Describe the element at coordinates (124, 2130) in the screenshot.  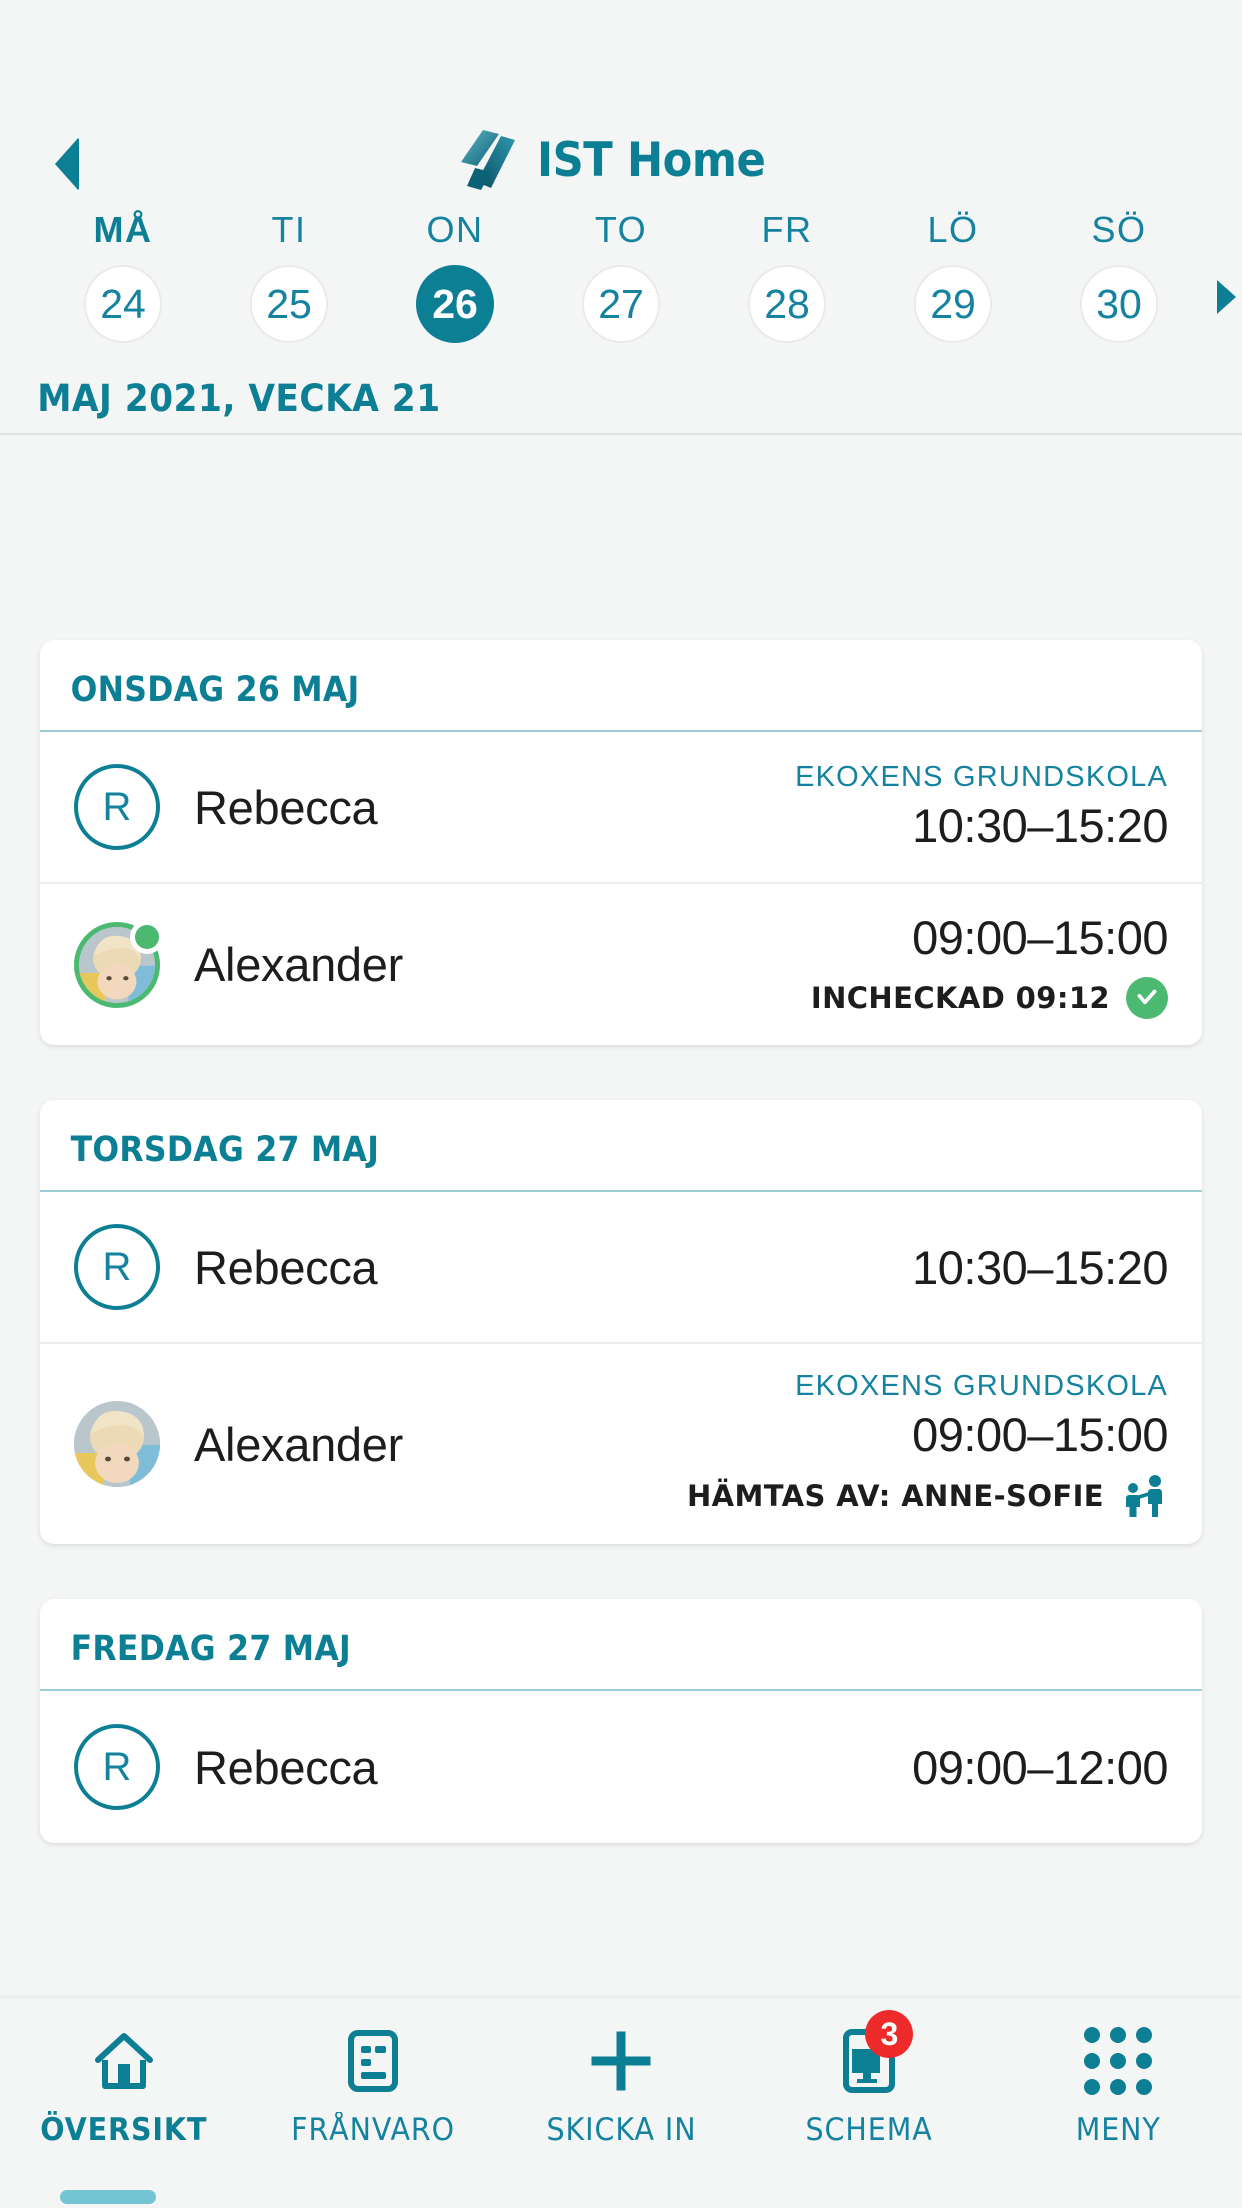
I see `nav-label-oversikt: ÖVERSIKT` at that location.